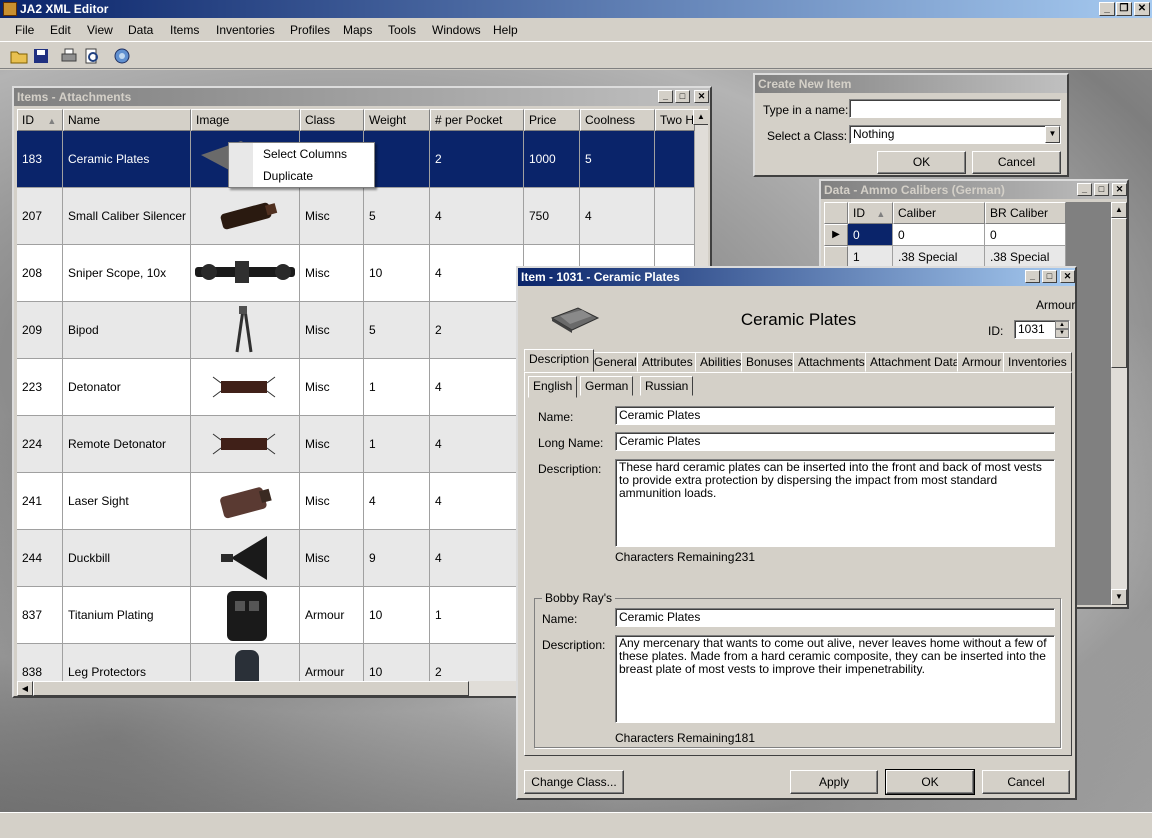  I want to click on cell-id: 209, so click(40, 330).